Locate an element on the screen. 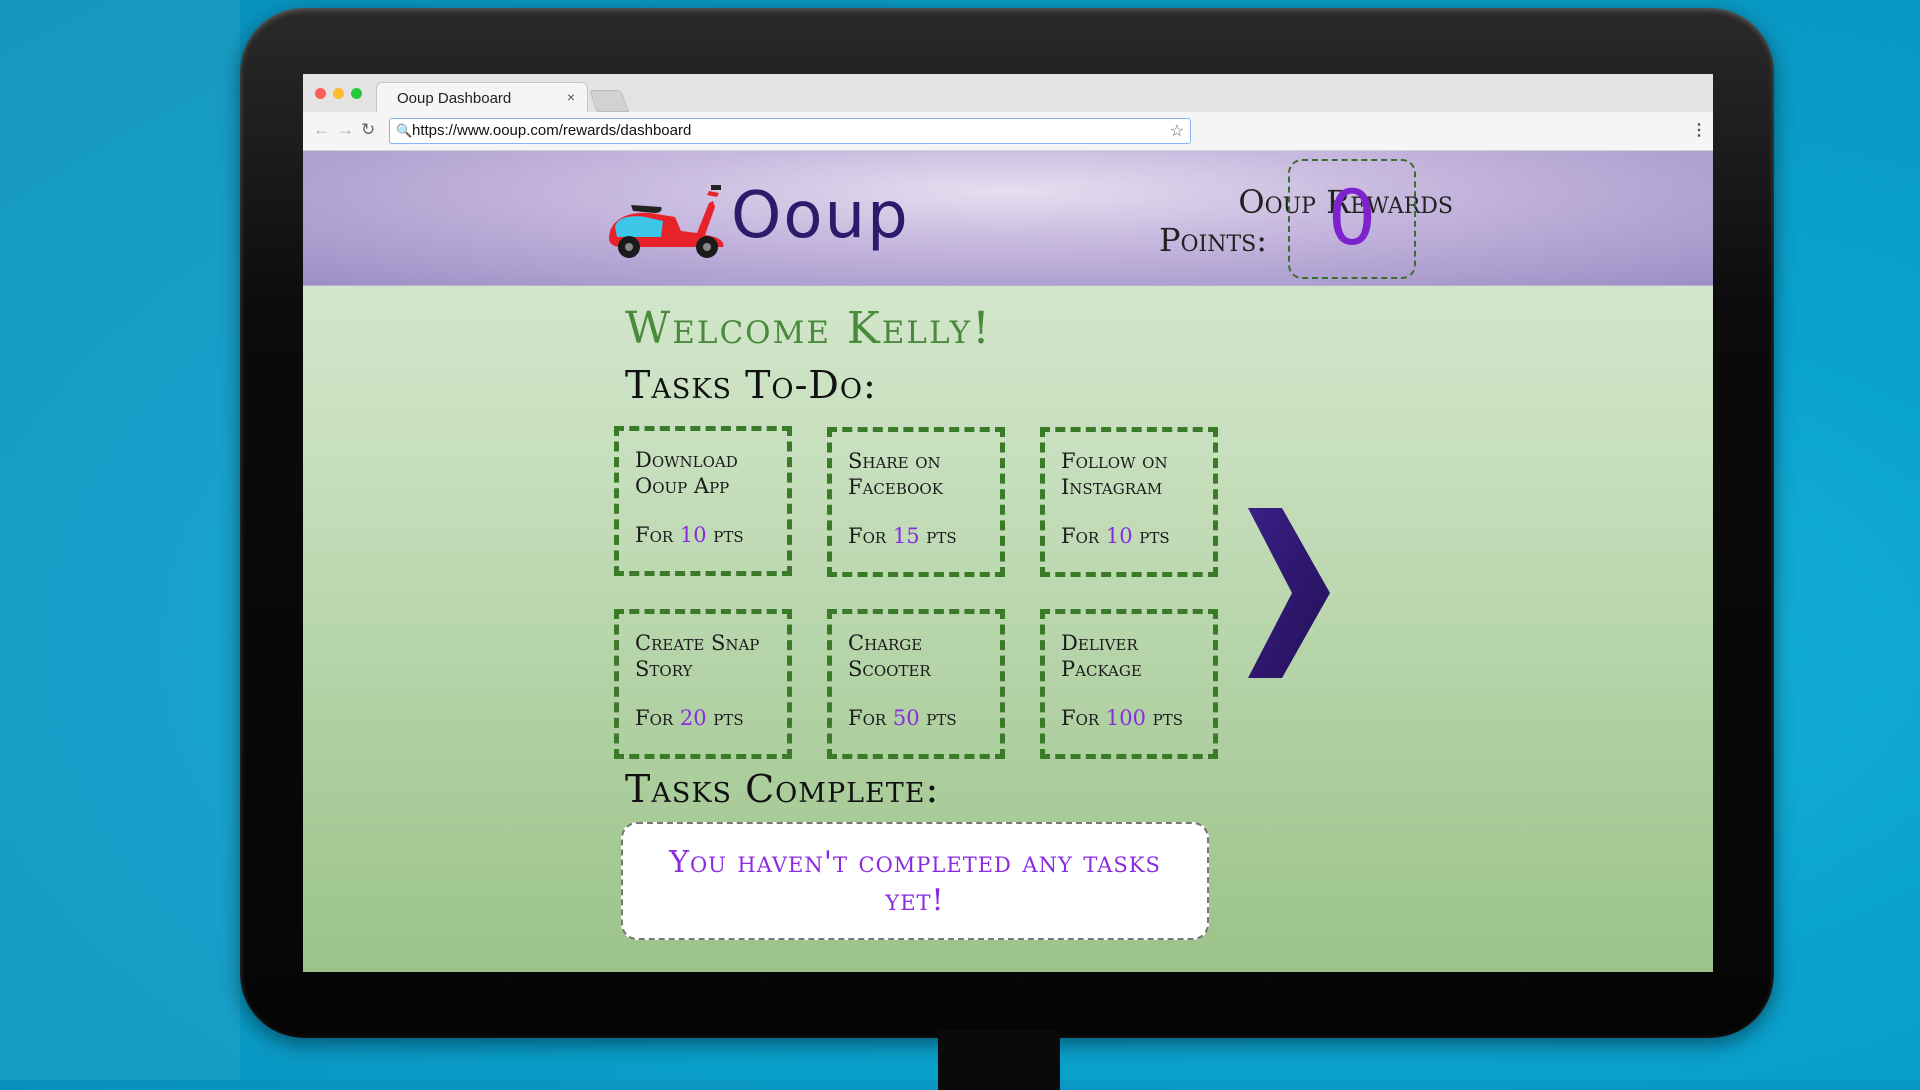  task-points-value: 100 is located at coordinates (1125, 718).